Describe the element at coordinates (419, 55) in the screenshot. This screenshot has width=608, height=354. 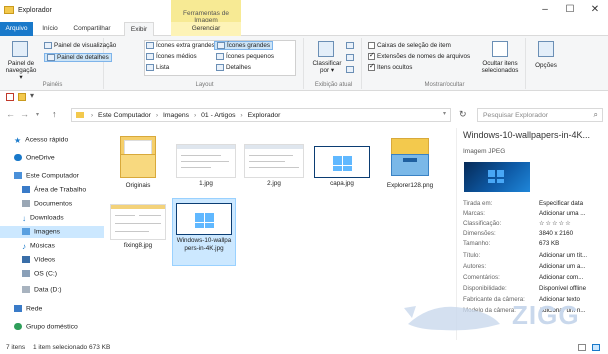
I see `file-extensions-toggle: Extensões de nomes de arquivos` at that location.